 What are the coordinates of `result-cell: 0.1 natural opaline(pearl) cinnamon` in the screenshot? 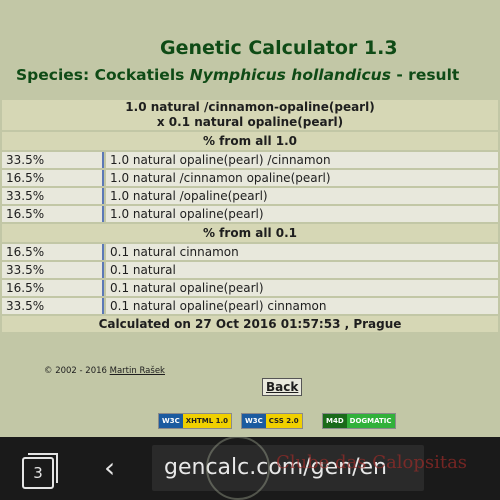 It's located at (302, 306).